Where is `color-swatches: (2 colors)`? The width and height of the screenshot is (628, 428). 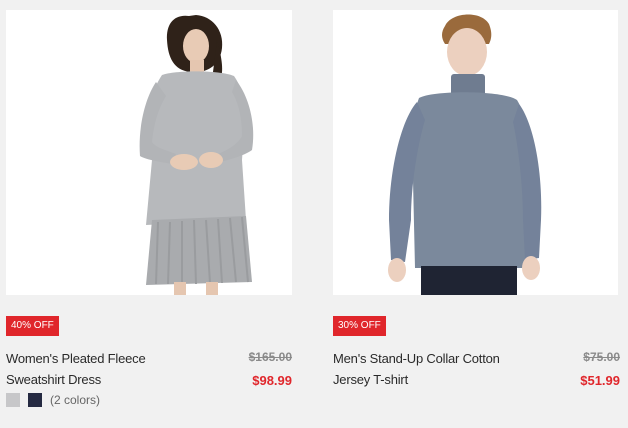
color-swatches: (2 colors) is located at coordinates (53, 400).